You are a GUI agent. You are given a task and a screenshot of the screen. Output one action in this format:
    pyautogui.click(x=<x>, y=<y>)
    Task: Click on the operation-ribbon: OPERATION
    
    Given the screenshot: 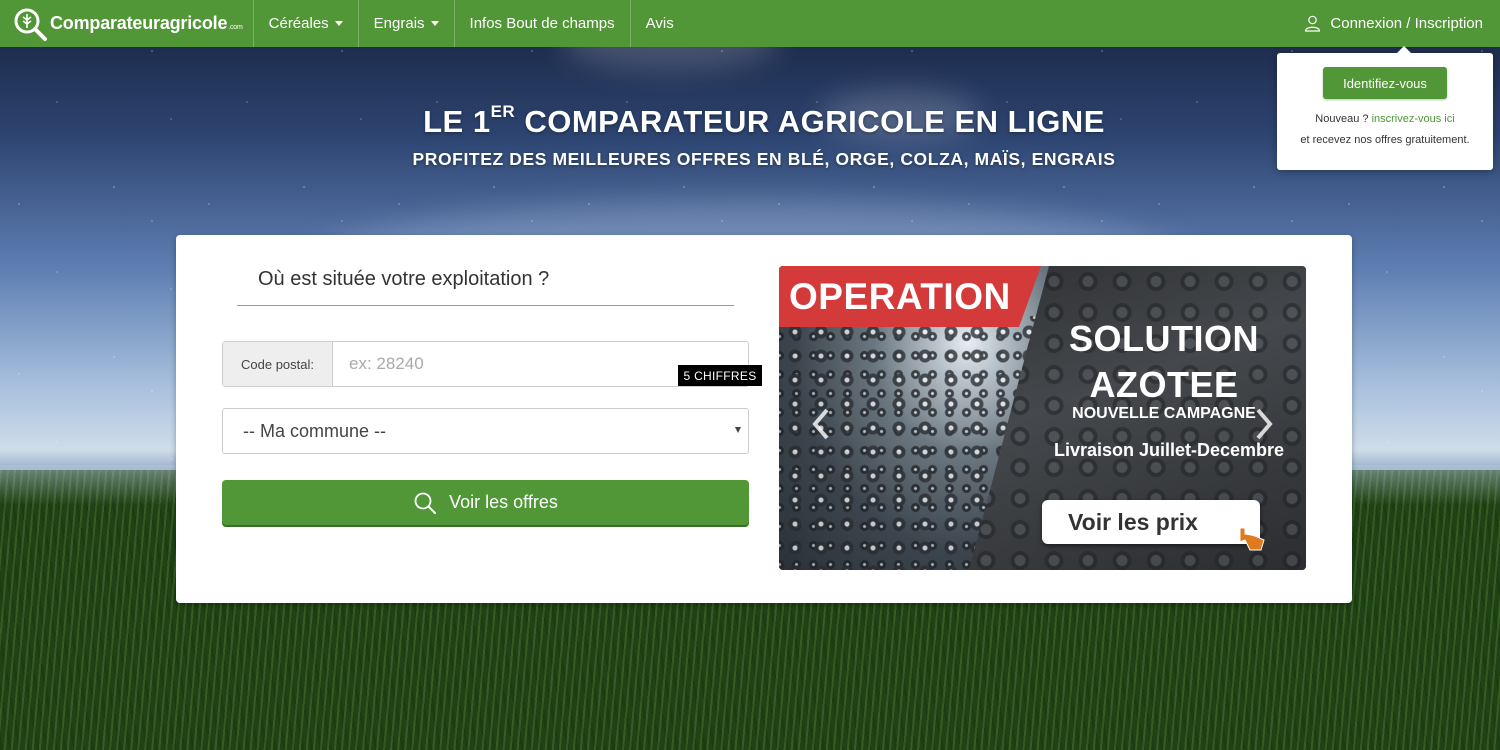 What is the action you would take?
    pyautogui.click(x=910, y=296)
    